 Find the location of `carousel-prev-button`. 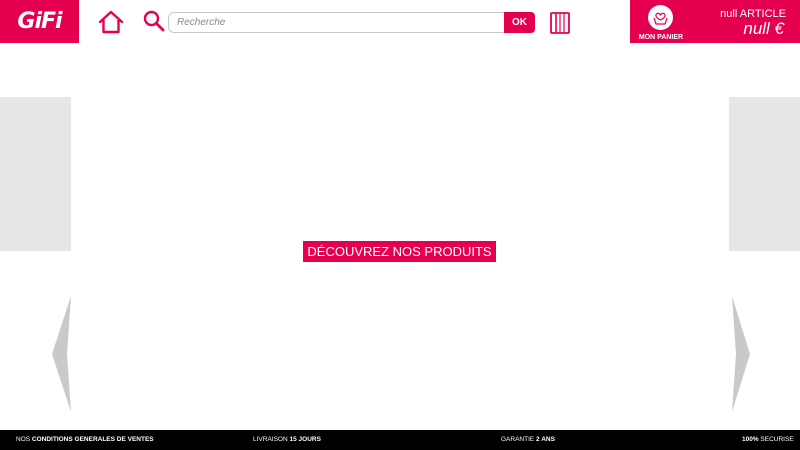

carousel-prev-button is located at coordinates (62, 354).